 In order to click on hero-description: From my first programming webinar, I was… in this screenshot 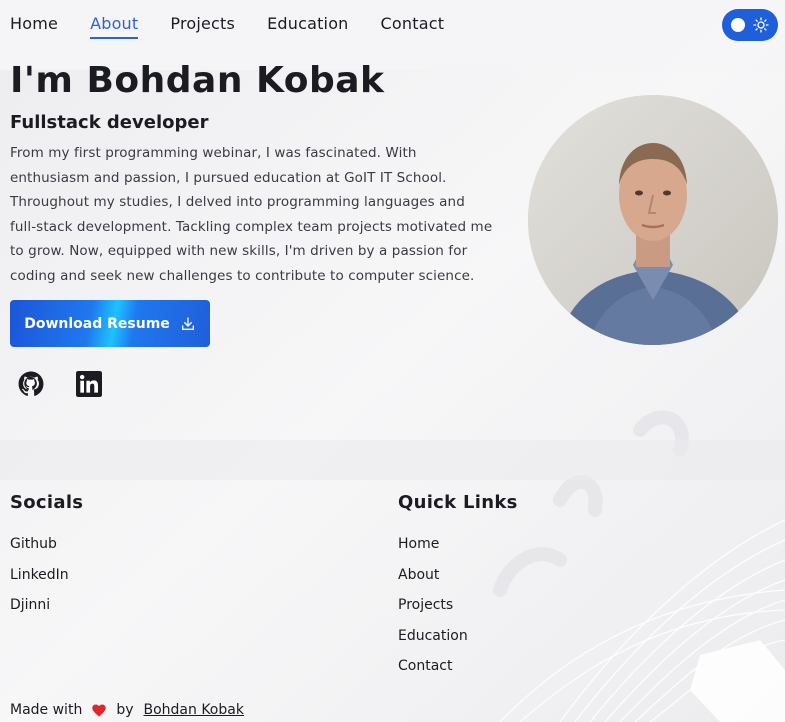, I will do `click(251, 214)`.